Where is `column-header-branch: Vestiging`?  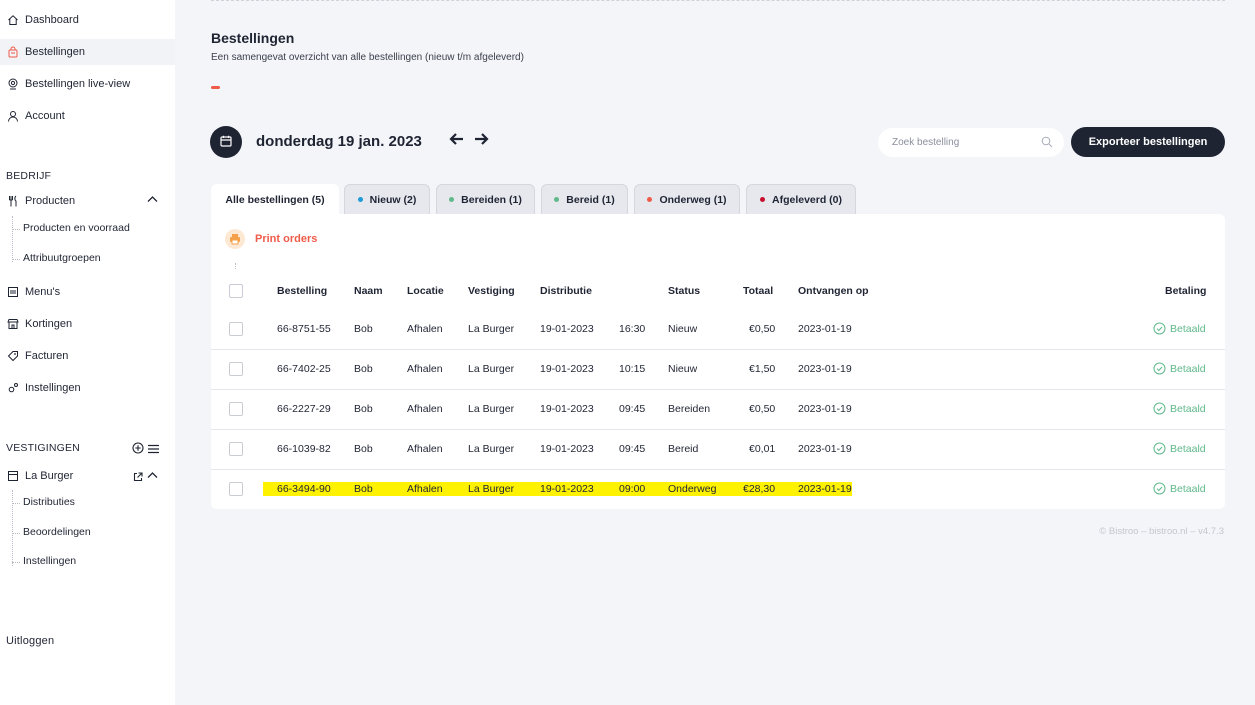
column-header-branch: Vestiging is located at coordinates (491, 291).